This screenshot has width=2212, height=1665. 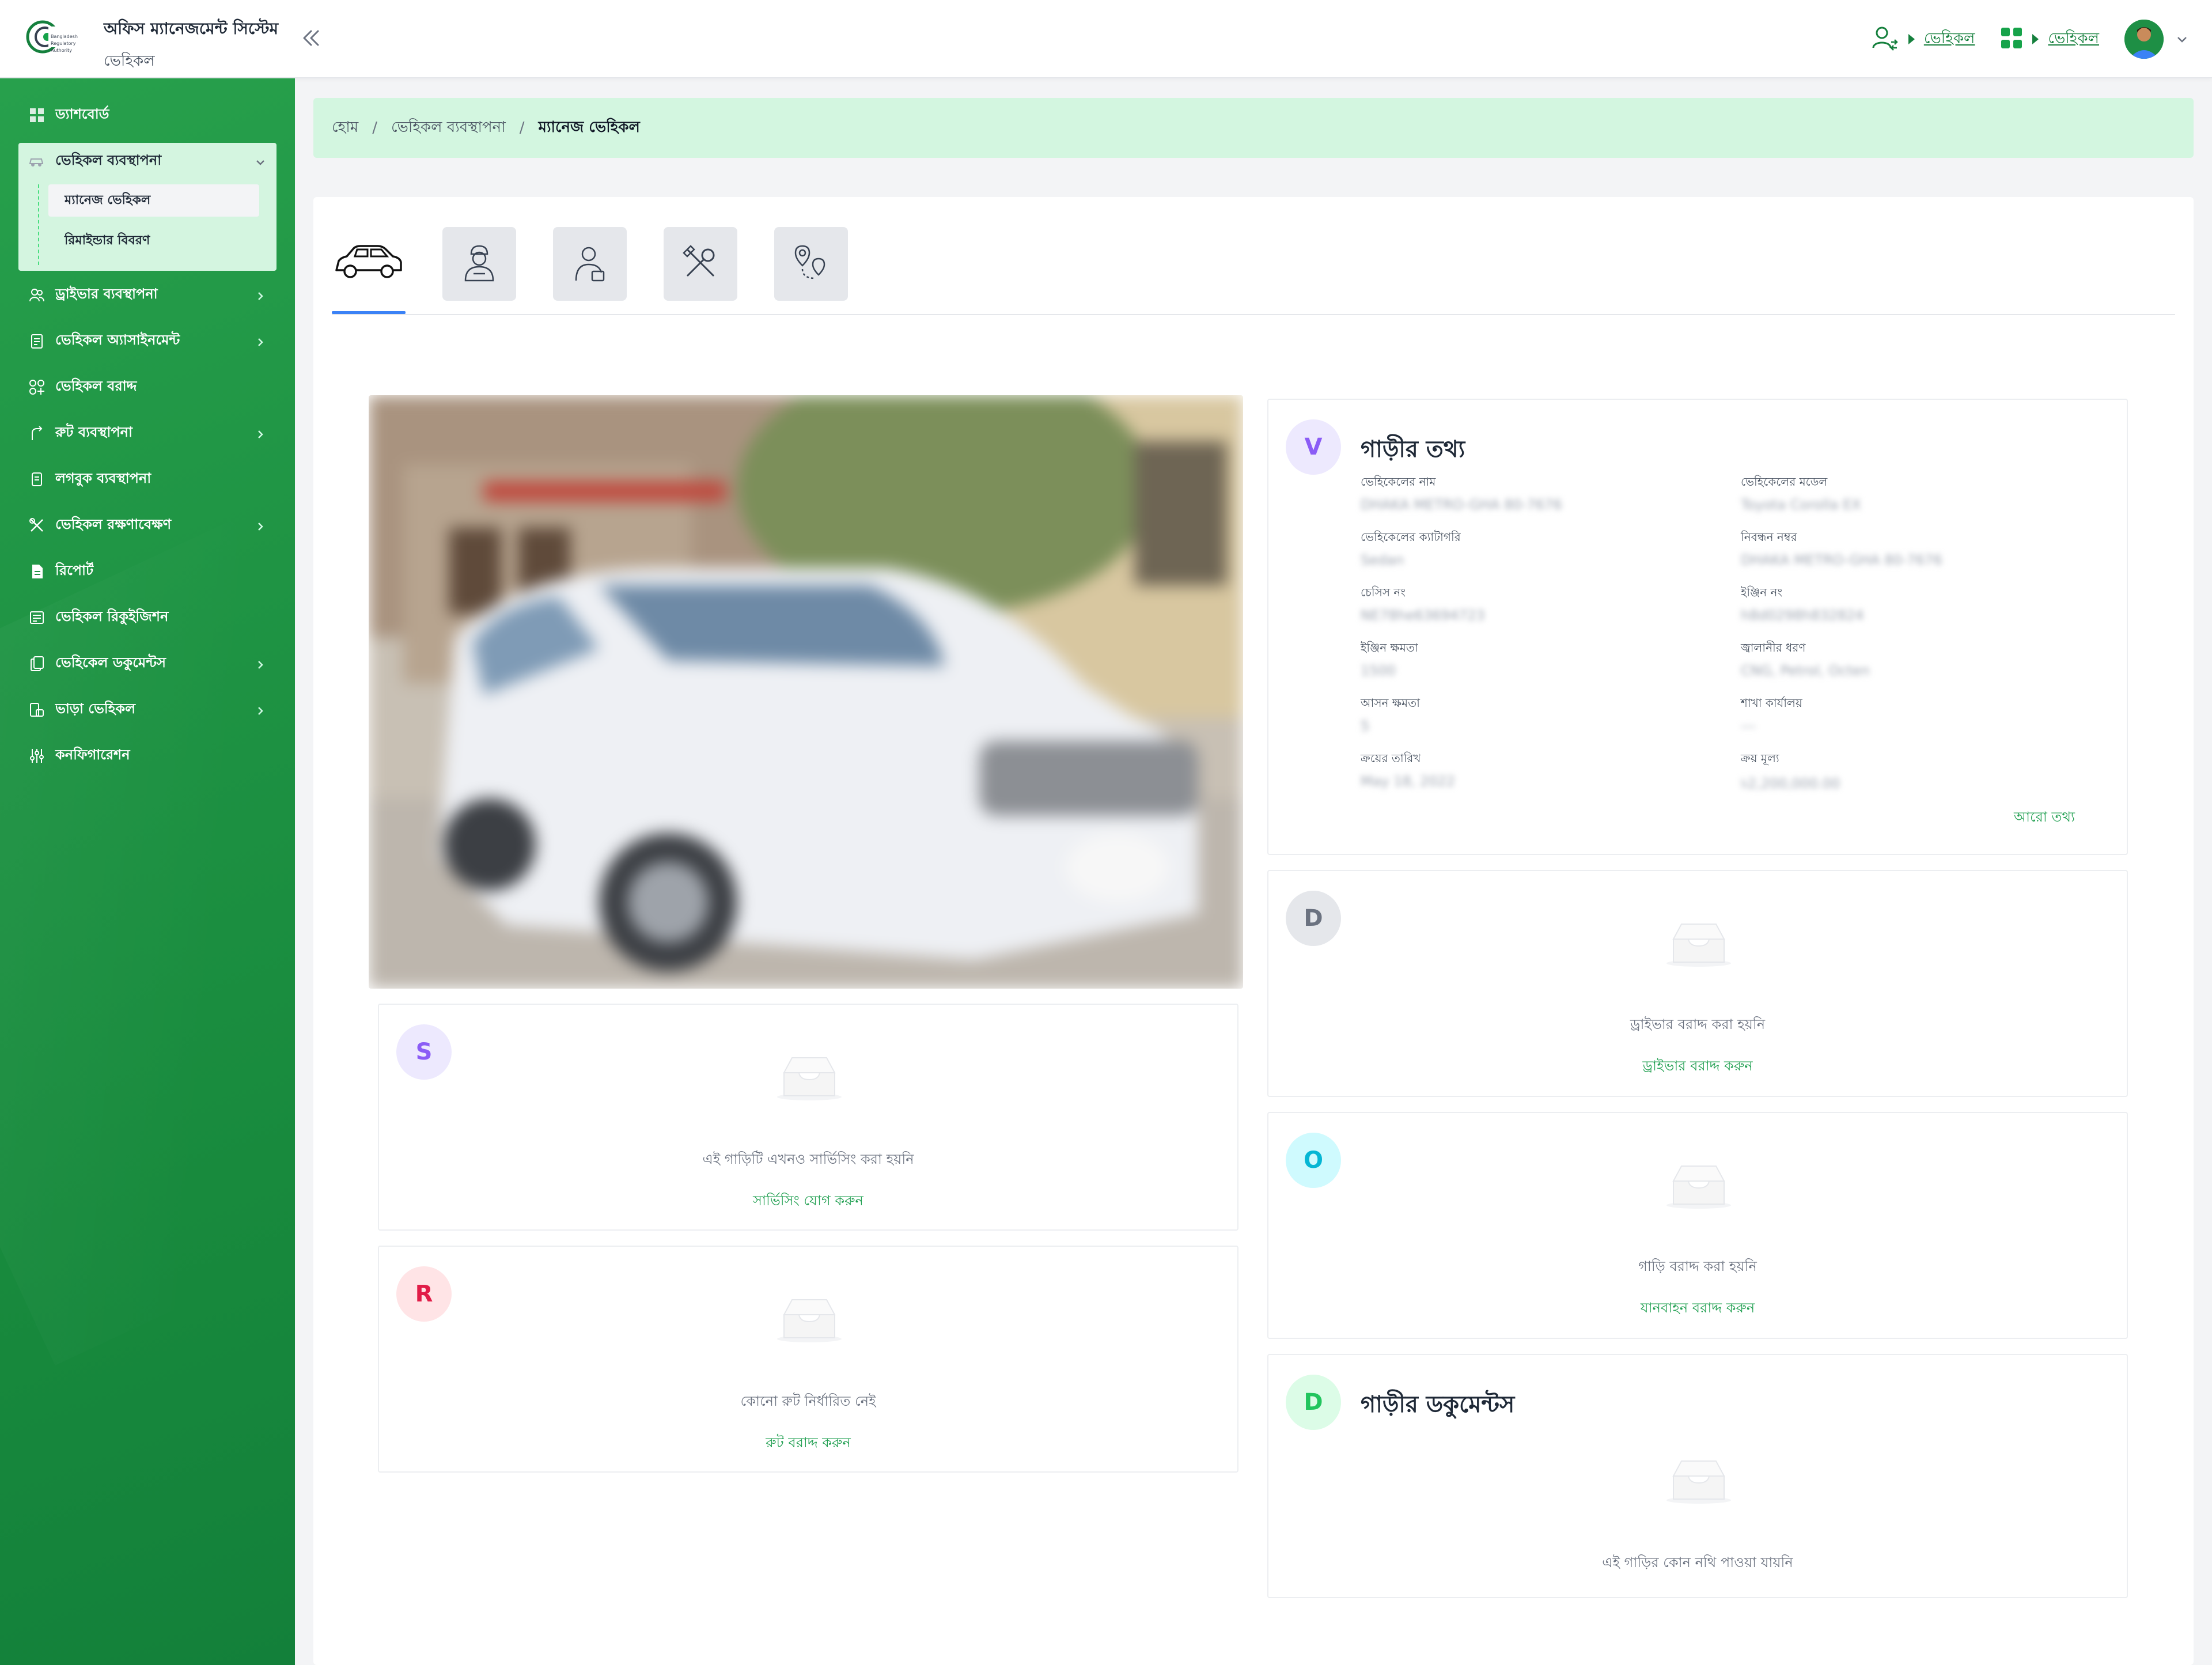 What do you see at coordinates (92, 755) in the screenshot?
I see `sidebar-item-label: কনফিগারেশন` at bounding box center [92, 755].